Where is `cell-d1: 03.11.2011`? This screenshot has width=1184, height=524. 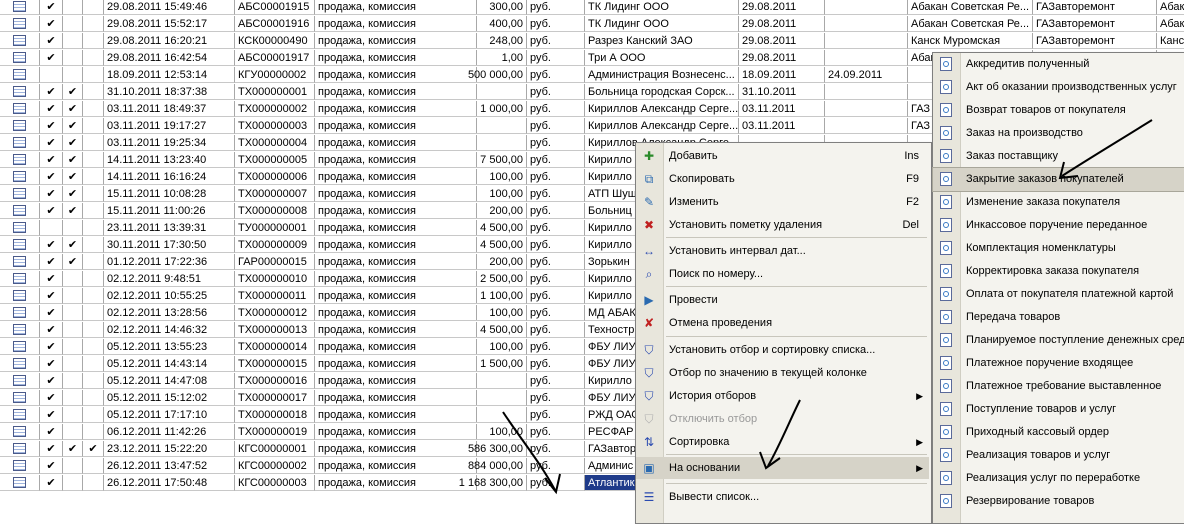 cell-d1: 03.11.2011 is located at coordinates (782, 109).